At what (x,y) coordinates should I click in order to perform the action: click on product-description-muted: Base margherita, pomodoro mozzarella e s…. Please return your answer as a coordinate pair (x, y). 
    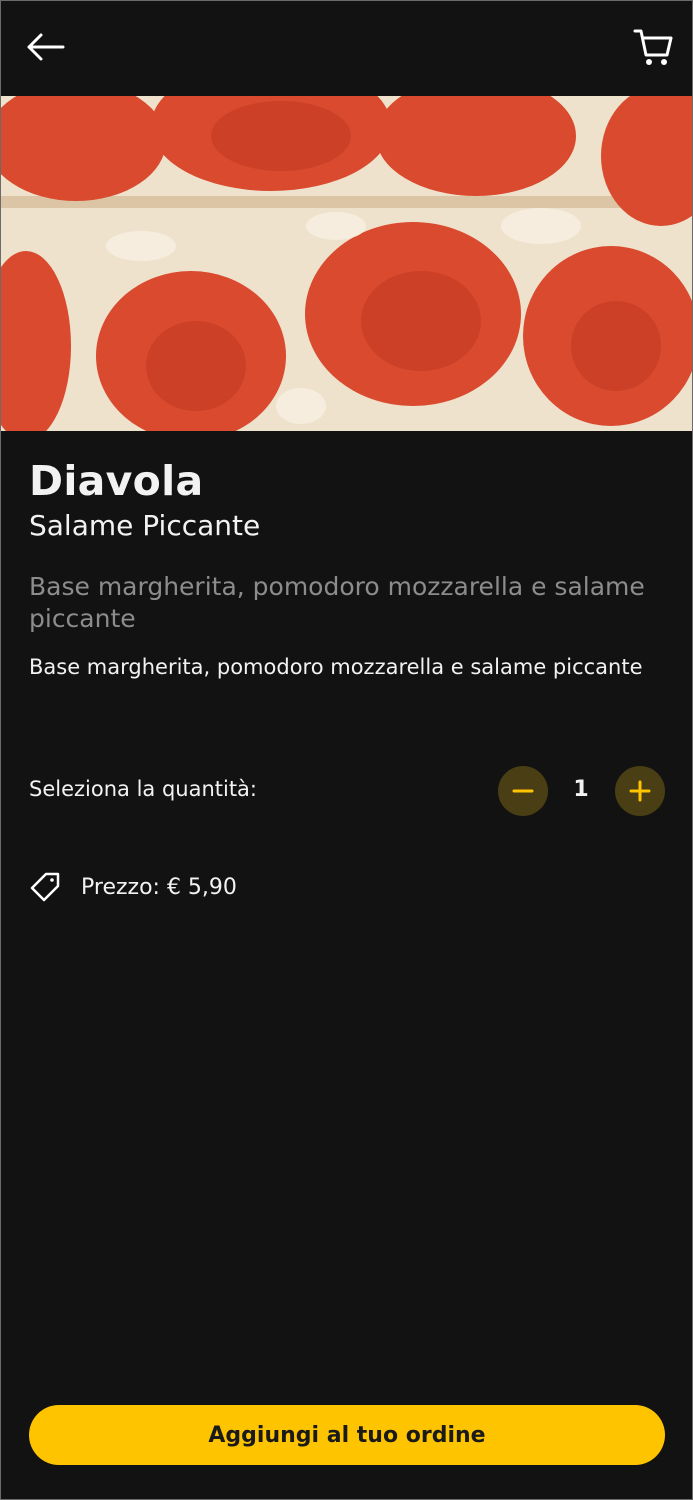
    Looking at the image, I should click on (337, 602).